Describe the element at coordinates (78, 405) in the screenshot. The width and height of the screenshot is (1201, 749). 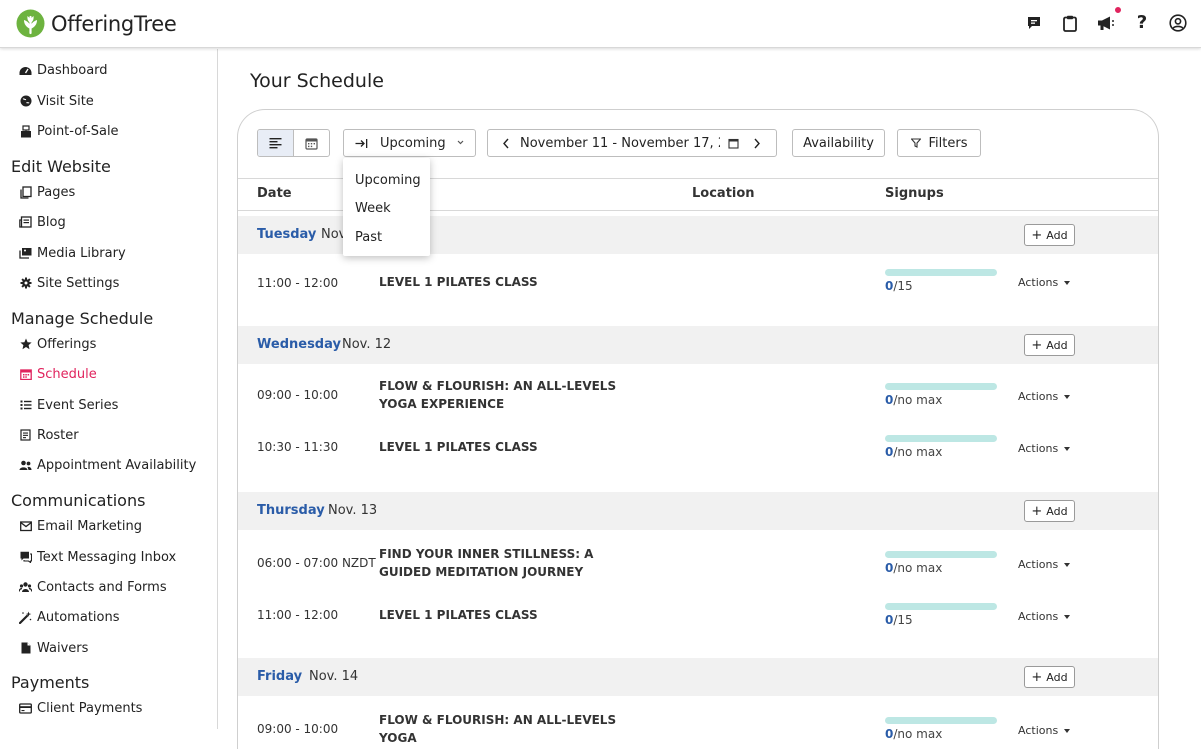
I see `sidebar-item-label: Event Series` at that location.